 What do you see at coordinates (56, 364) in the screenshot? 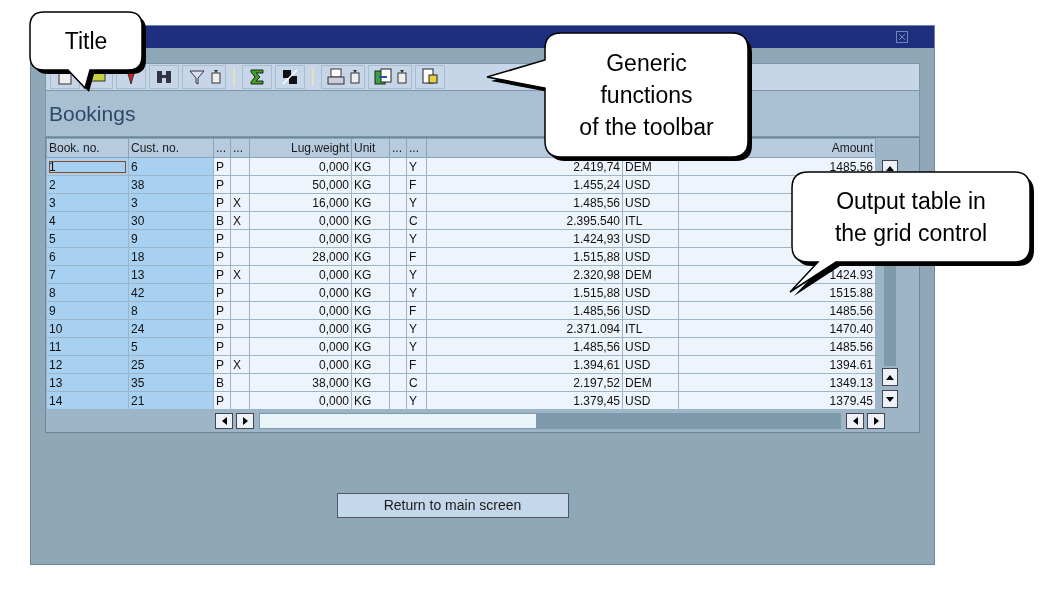
I see `table-cell-text: 12` at bounding box center [56, 364].